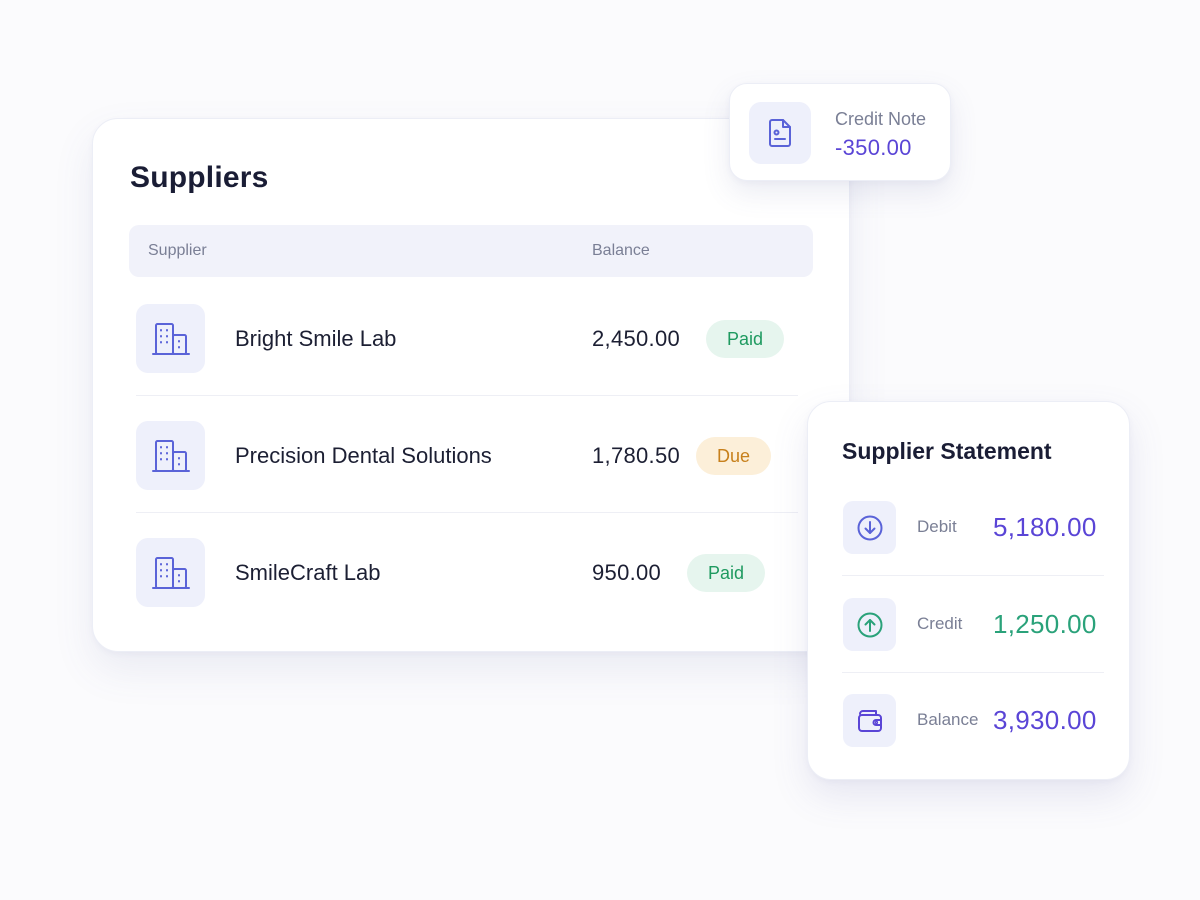 Image resolution: width=1200 pixels, height=900 pixels. Describe the element at coordinates (940, 623) in the screenshot. I see `statement-label: Credit` at that location.